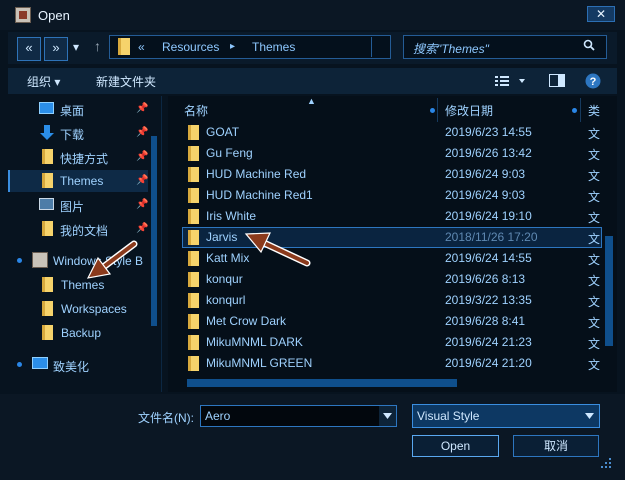  What do you see at coordinates (506, 416) in the screenshot?
I see `filetype-select: Visual Style` at bounding box center [506, 416].